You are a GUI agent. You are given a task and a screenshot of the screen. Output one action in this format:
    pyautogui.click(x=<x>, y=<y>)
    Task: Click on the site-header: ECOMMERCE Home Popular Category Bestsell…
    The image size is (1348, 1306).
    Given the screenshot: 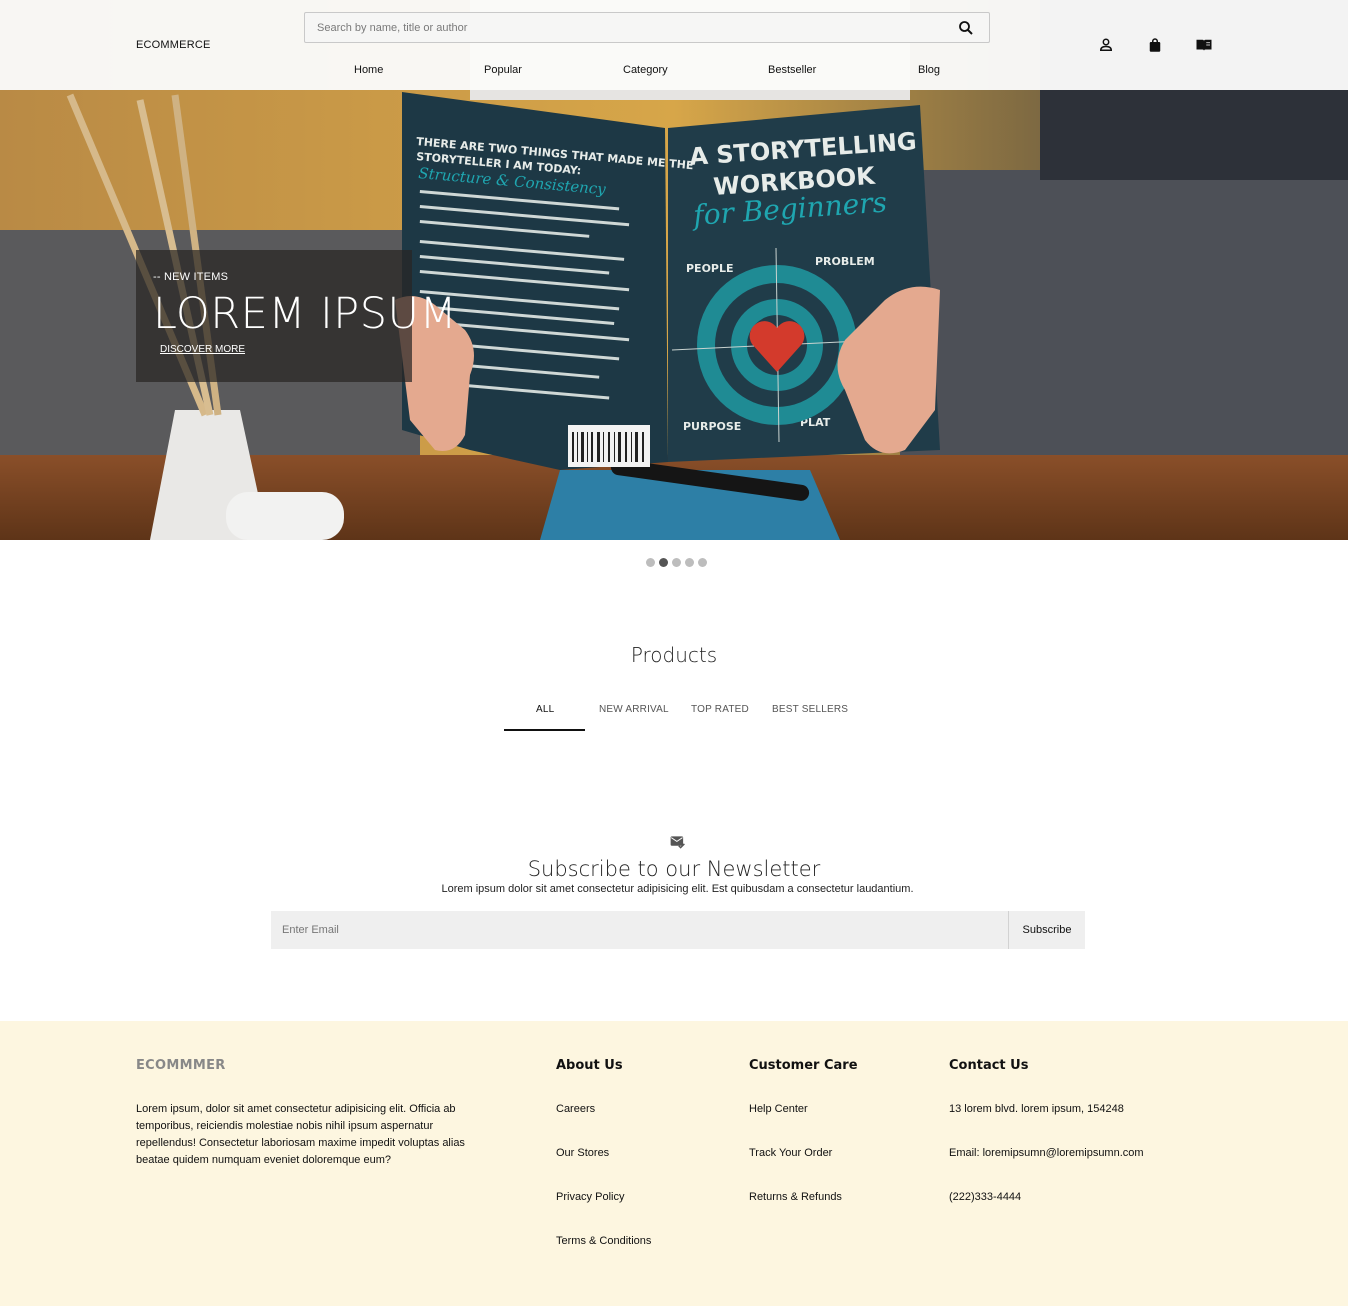 What is the action you would take?
    pyautogui.click(x=674, y=45)
    